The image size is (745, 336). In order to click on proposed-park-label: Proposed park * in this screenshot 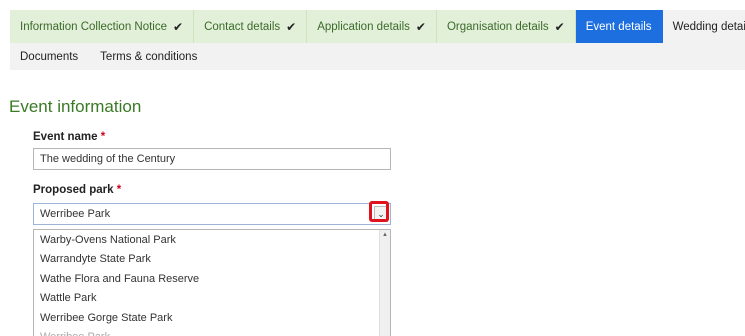, I will do `click(77, 190)`.